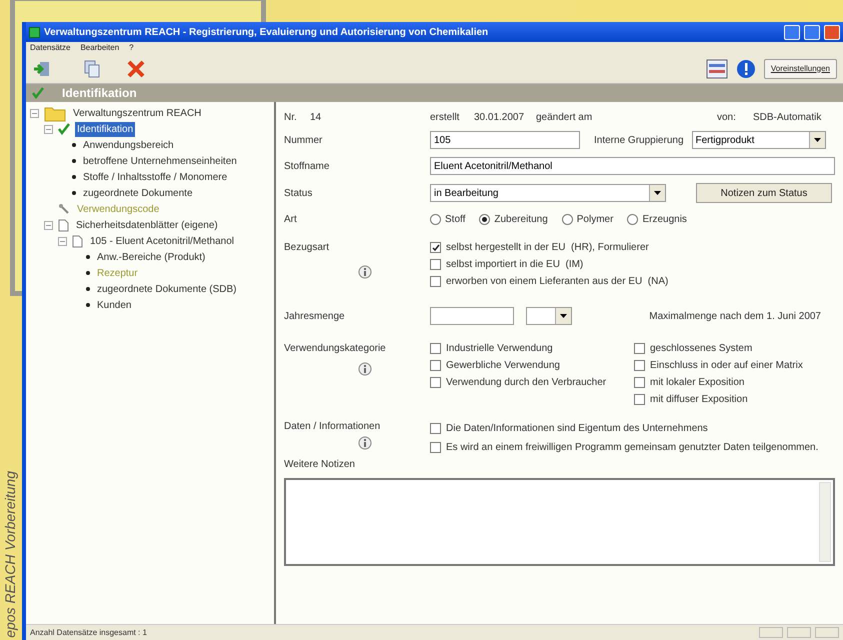 This screenshot has height=640, width=843. Describe the element at coordinates (64, 209) in the screenshot. I see `wrench-icon` at that location.